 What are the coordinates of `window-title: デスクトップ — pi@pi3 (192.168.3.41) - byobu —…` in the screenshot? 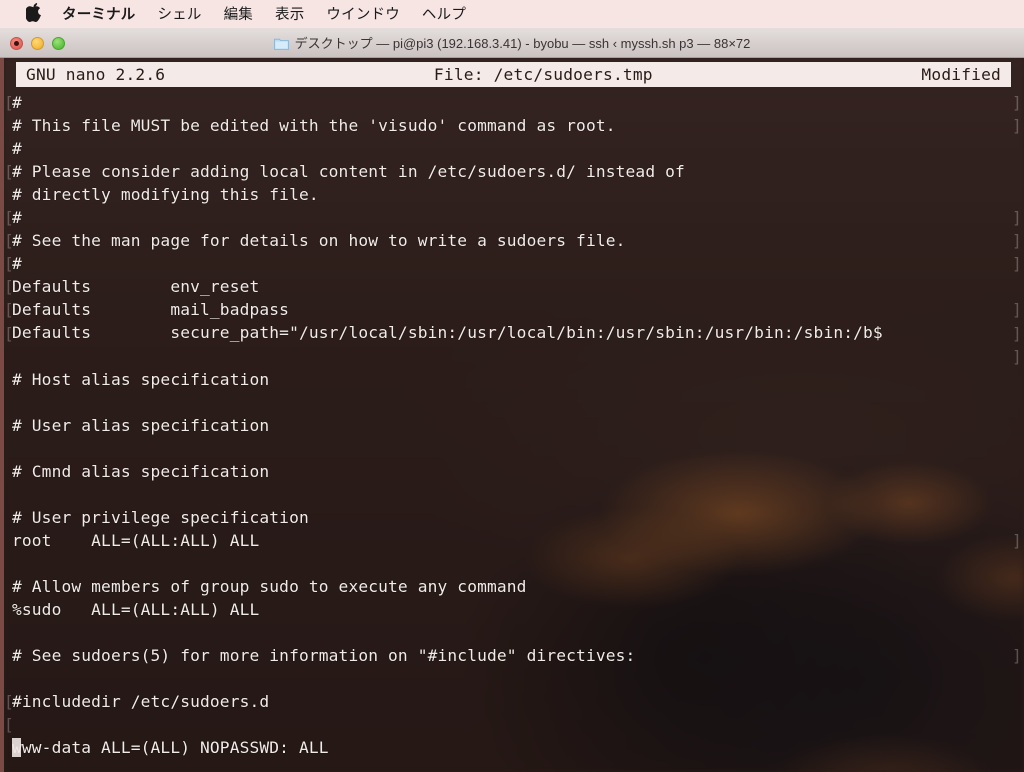 It's located at (512, 42).